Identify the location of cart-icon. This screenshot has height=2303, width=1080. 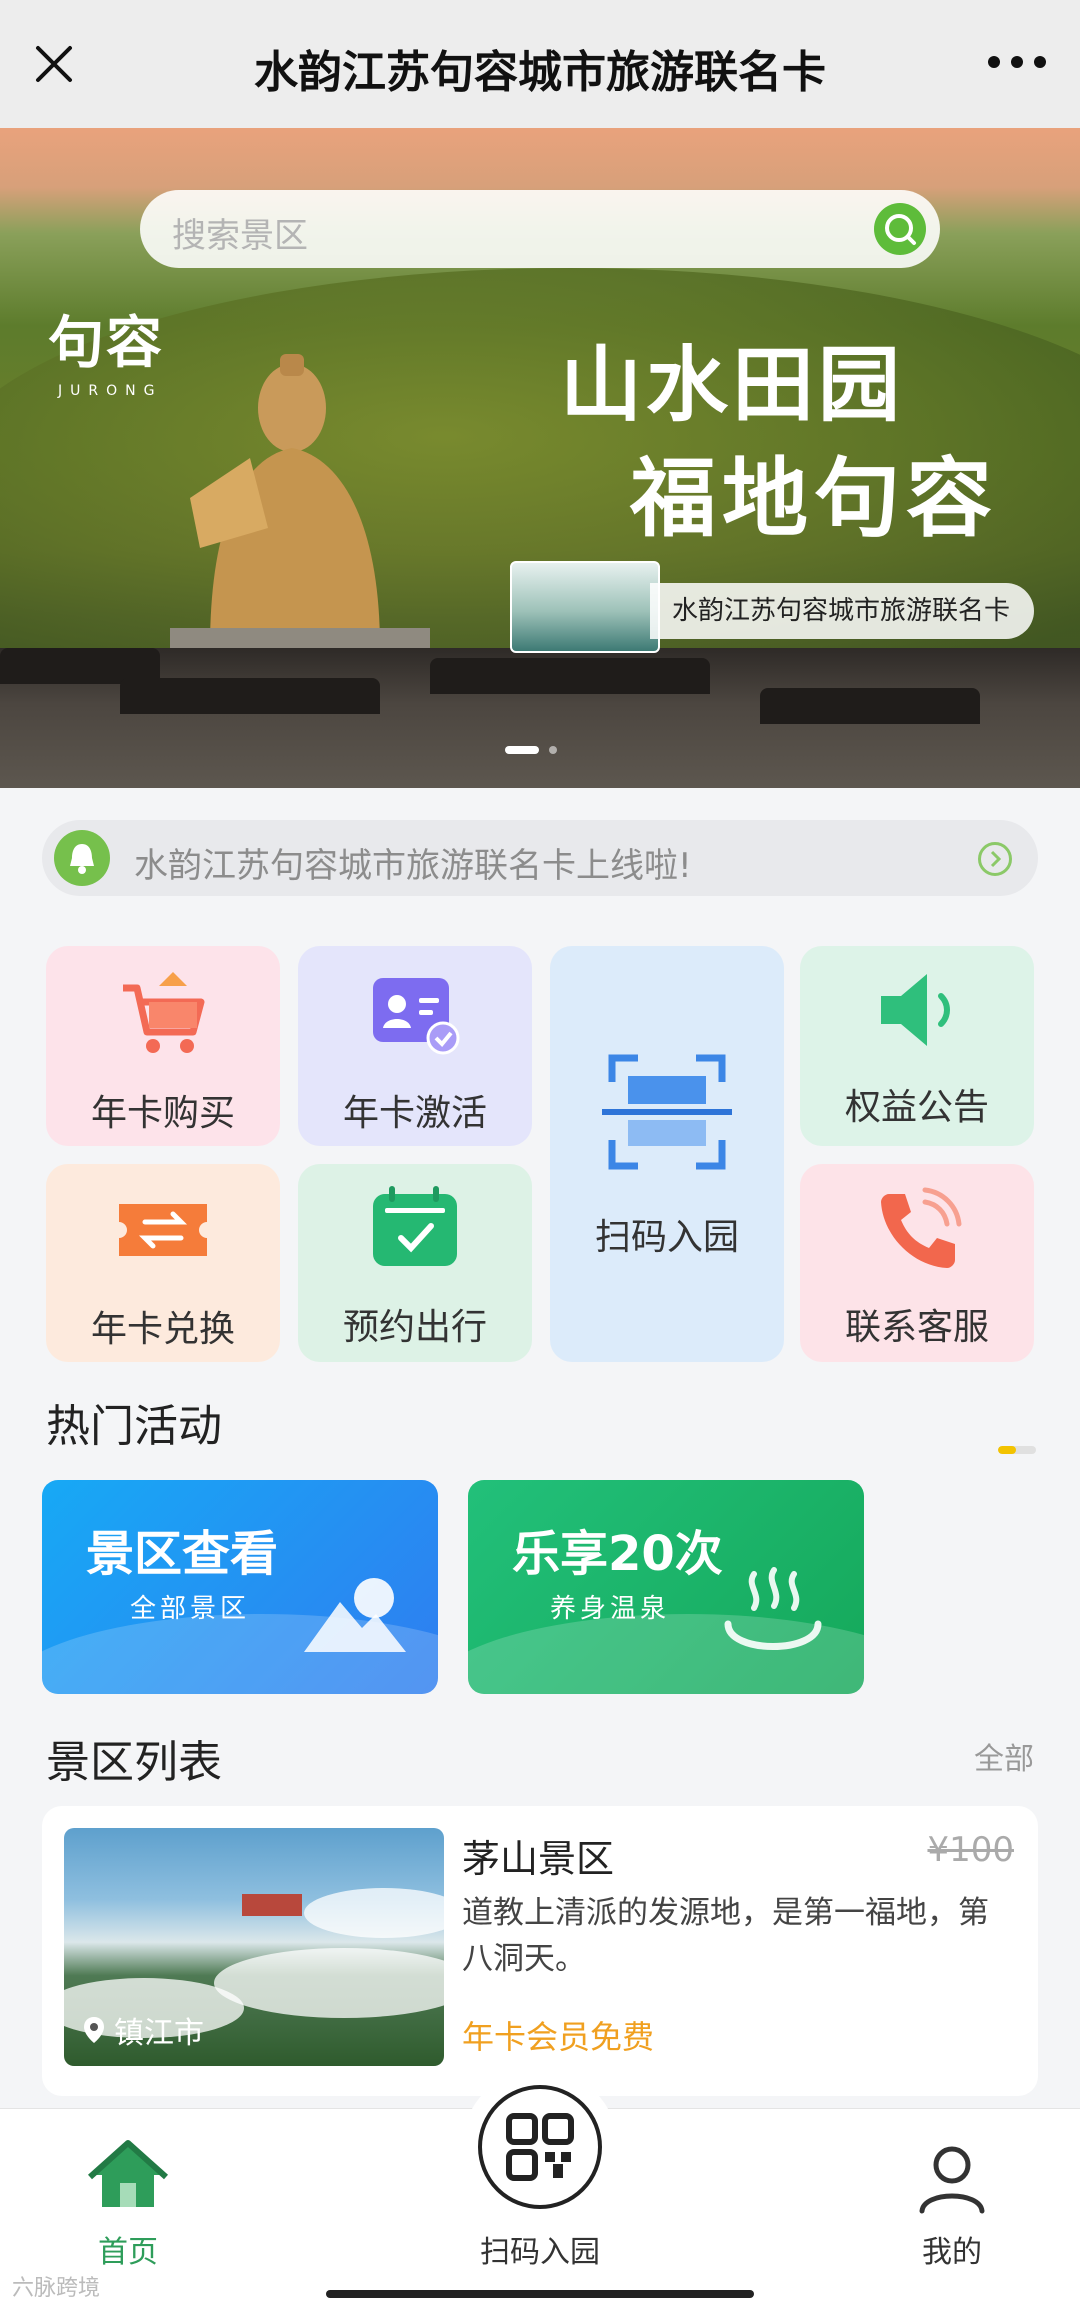
(164, 1012).